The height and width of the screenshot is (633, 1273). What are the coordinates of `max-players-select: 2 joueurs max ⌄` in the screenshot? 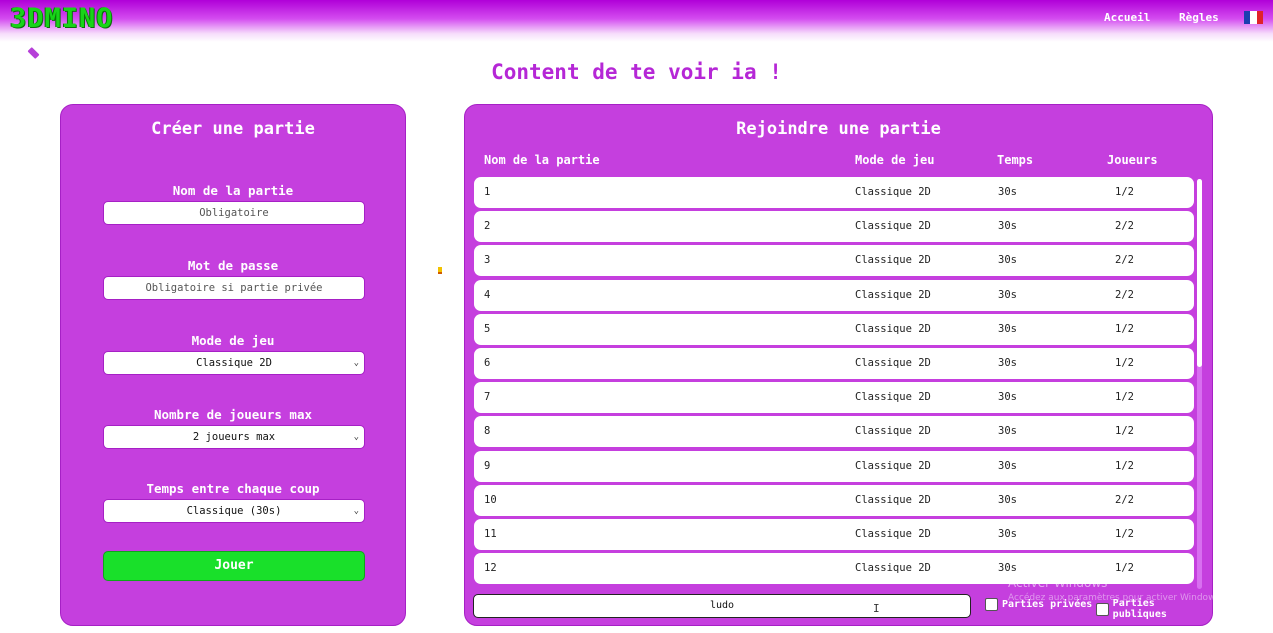 It's located at (234, 437).